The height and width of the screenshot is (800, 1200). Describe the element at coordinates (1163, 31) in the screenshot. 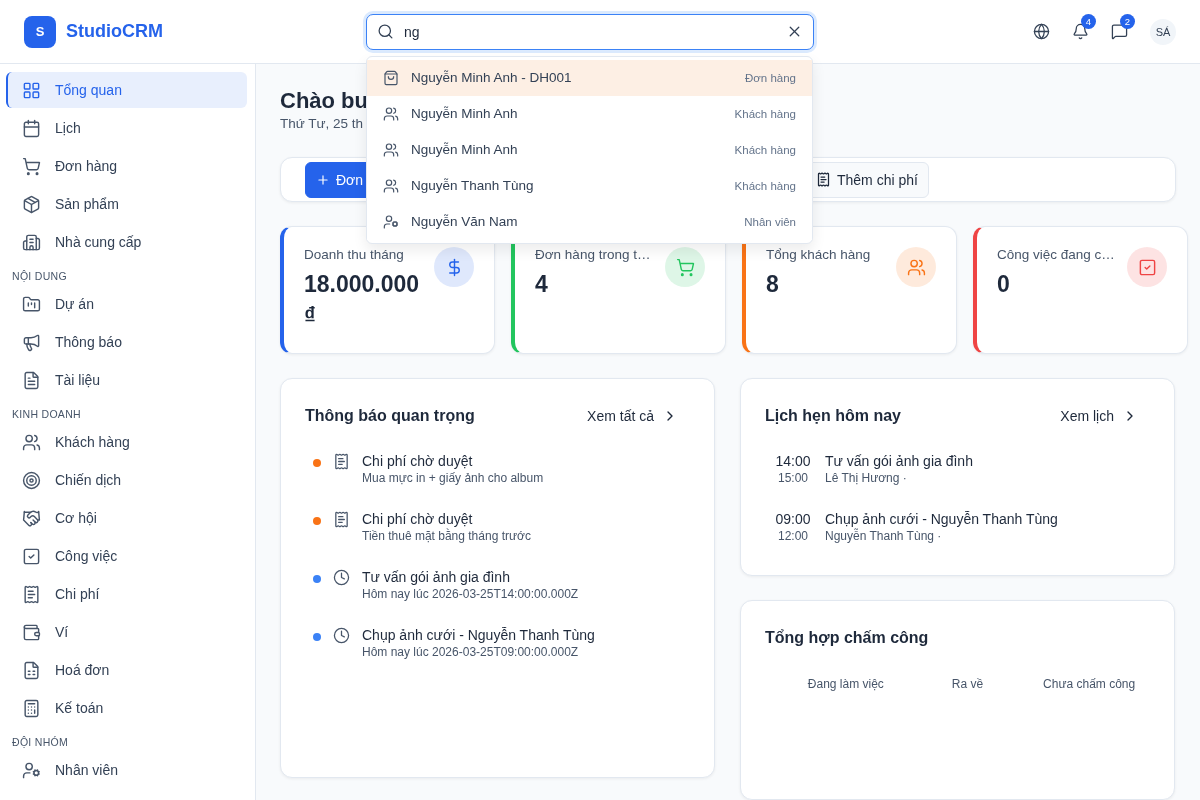

I see `user-avatar: SÁ` at that location.